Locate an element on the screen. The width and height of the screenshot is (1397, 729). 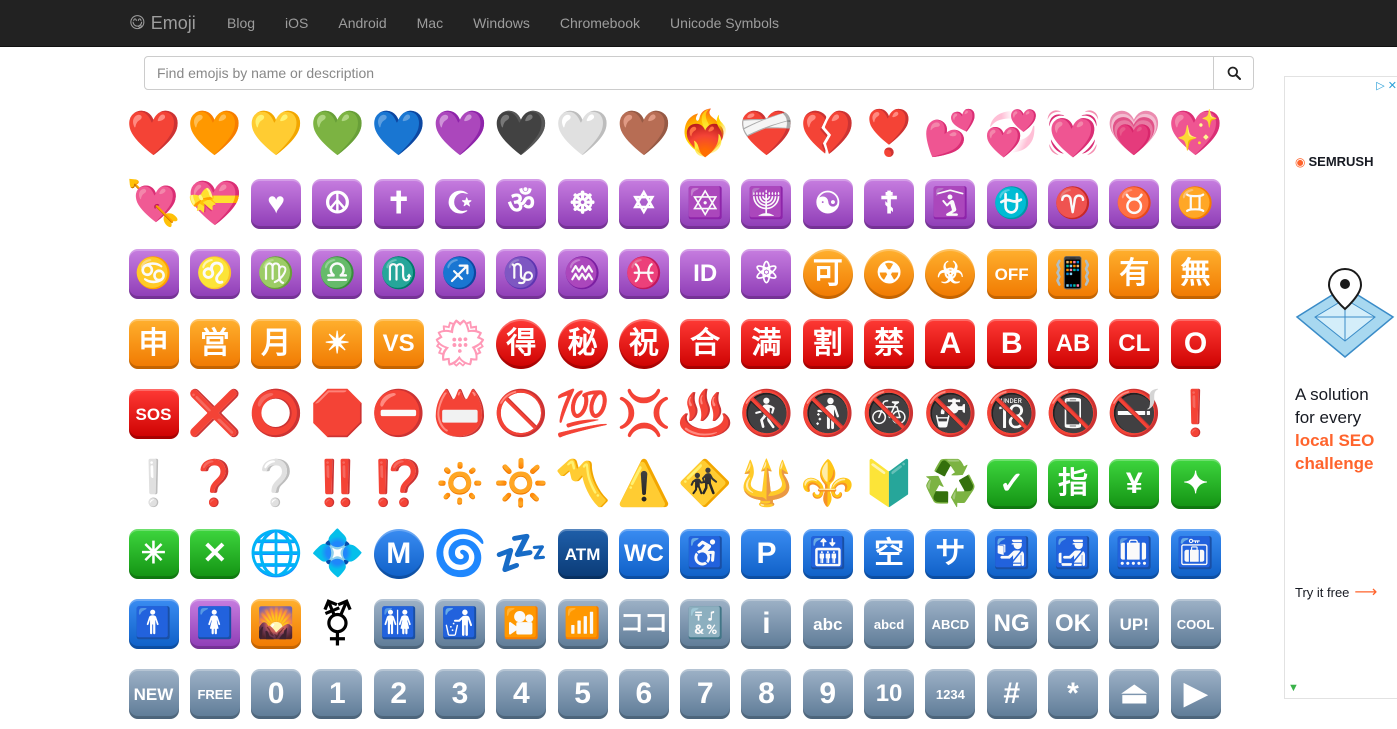
nav-link-unicode-symbols: Unicode Symbols is located at coordinates (724, 23).